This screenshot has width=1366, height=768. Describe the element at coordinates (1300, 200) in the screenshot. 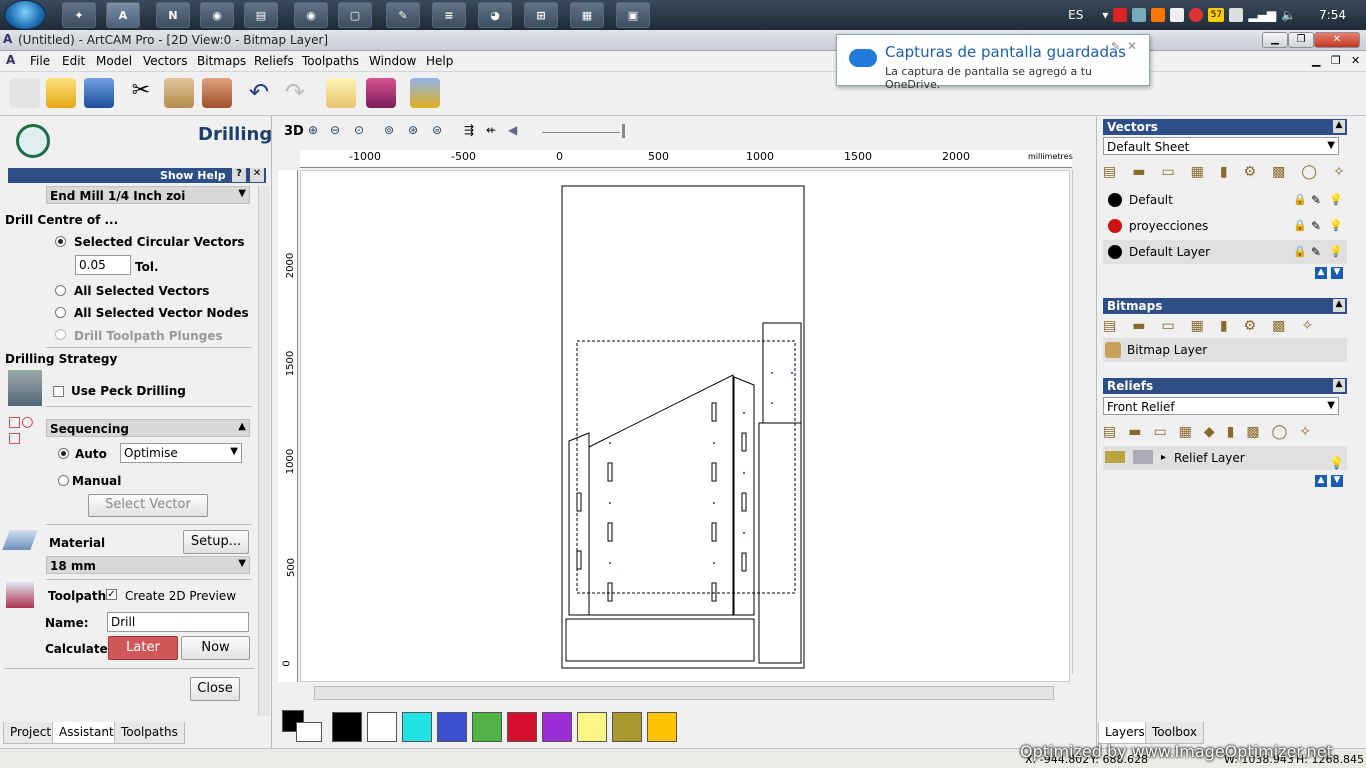

I see `lock-icon: 🔒` at that location.